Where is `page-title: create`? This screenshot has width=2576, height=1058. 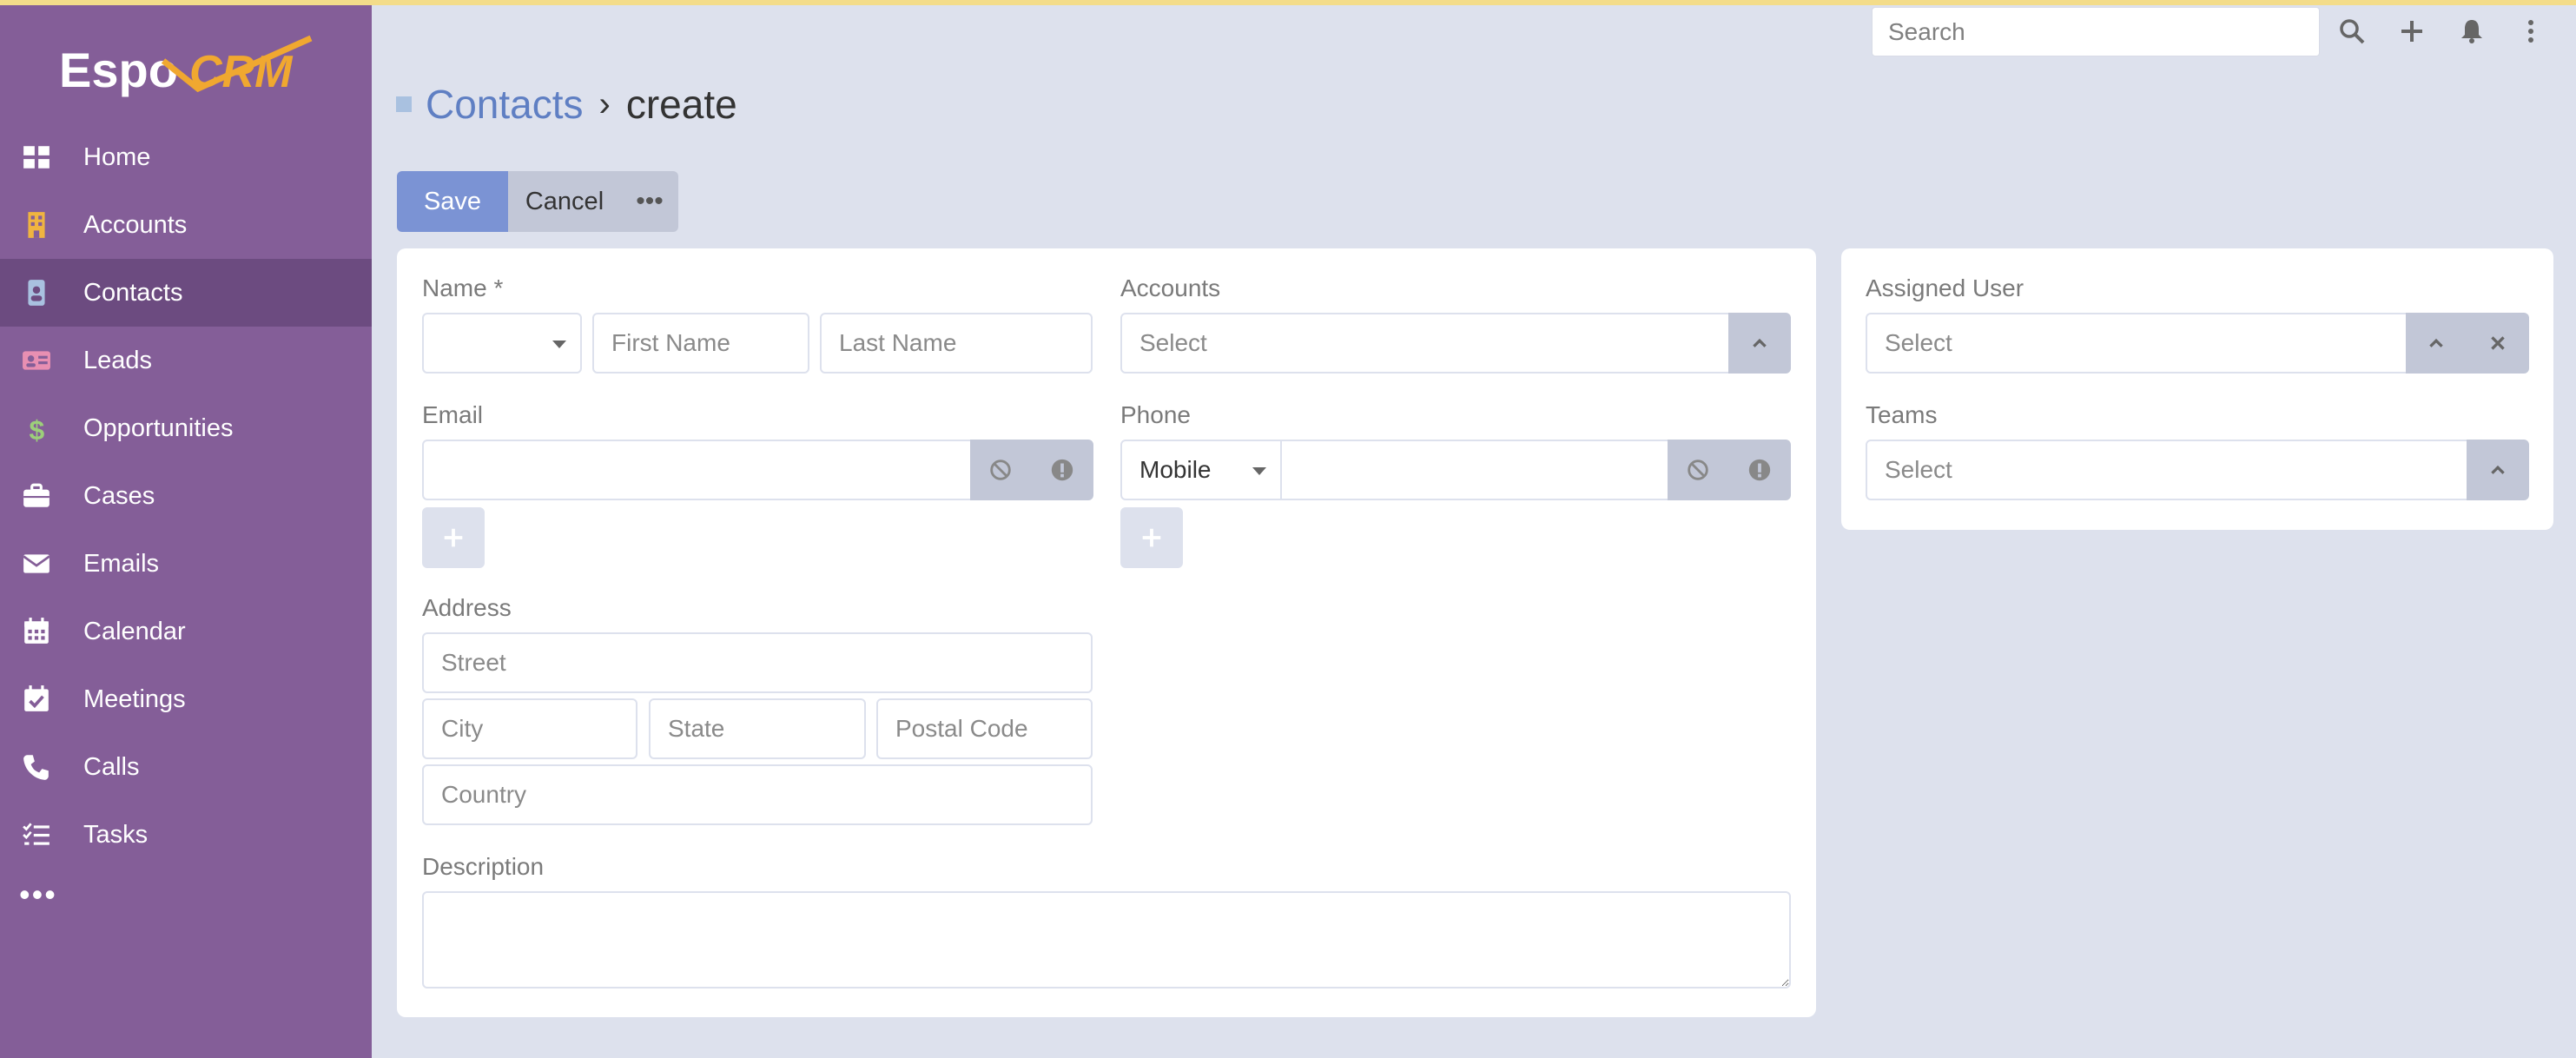 page-title: create is located at coordinates (681, 104).